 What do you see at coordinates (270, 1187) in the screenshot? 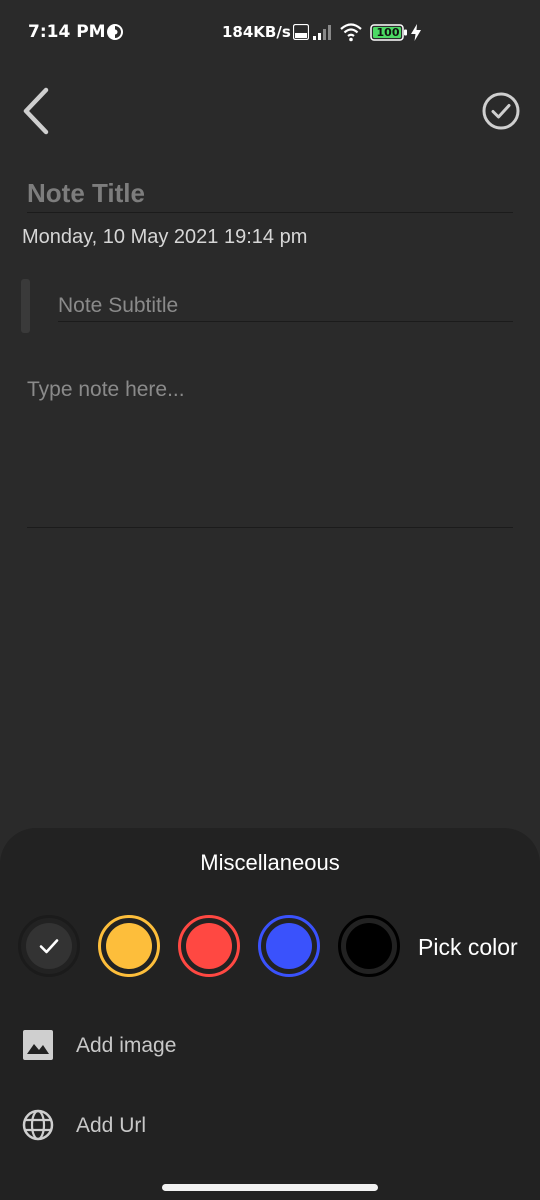
I see `gesture-nav-handle` at bounding box center [270, 1187].